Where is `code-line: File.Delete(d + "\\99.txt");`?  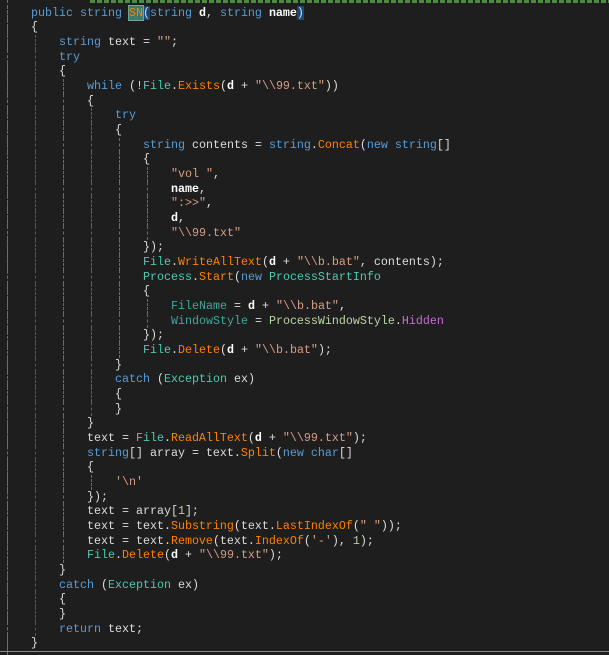 code-line: File.Delete(d + "\\99.txt"); is located at coordinates (185, 555).